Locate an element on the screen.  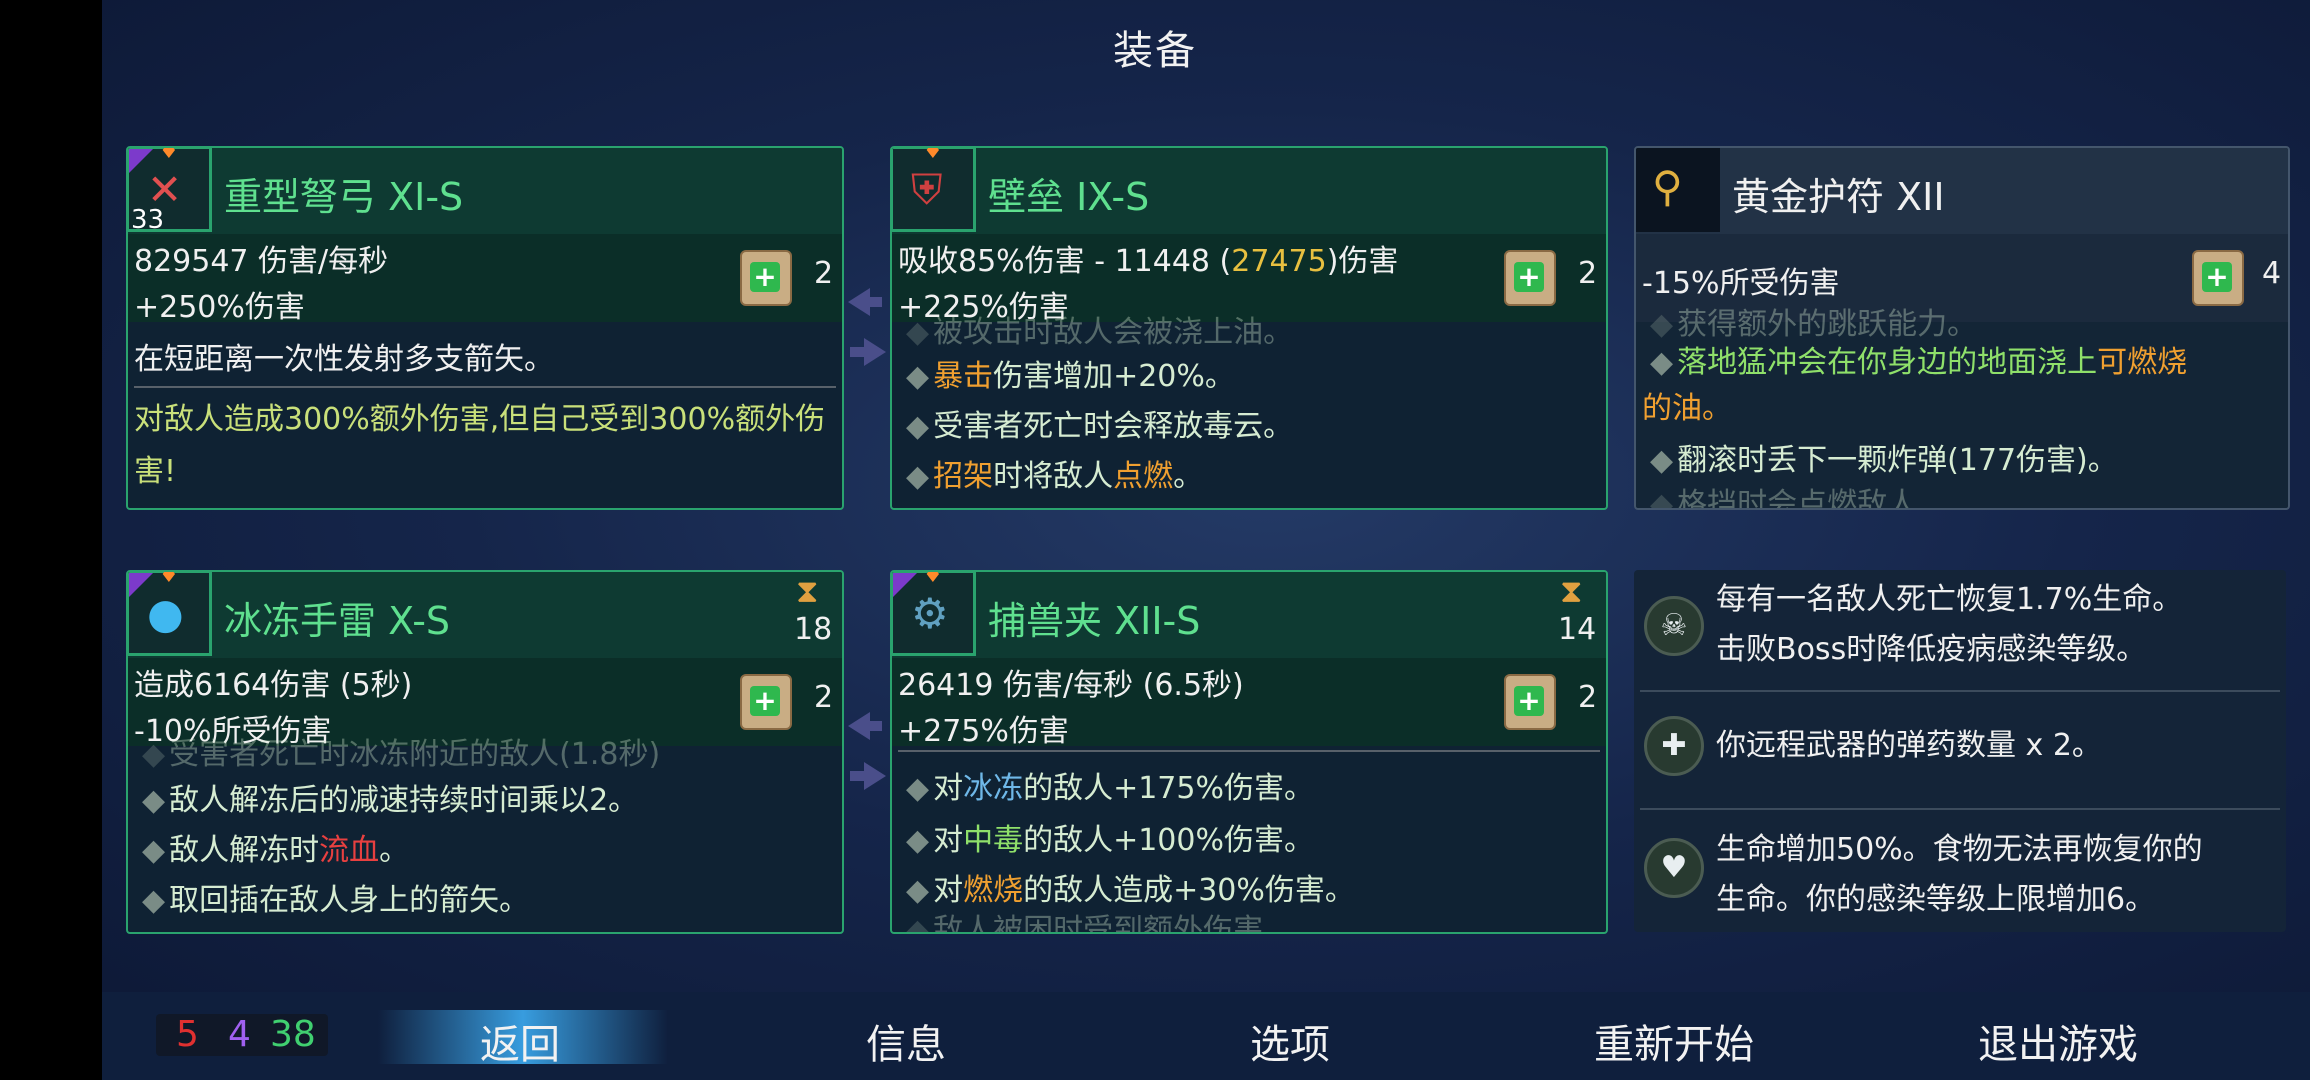
card-header: ♦ ✕ 33 重型弩弓 XI-S is located at coordinates (485, 190).